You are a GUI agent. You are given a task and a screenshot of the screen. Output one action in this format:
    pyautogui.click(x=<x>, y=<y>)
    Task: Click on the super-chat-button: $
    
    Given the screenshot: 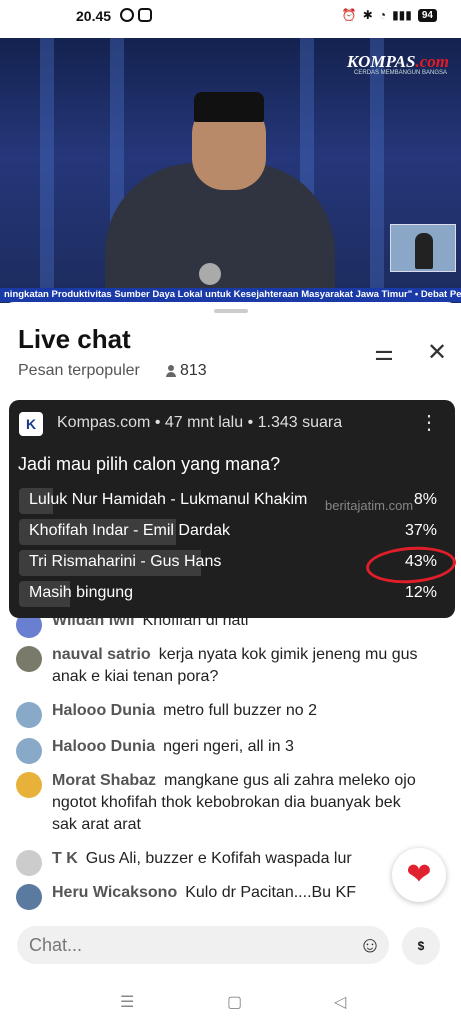 What is the action you would take?
    pyautogui.click(x=421, y=946)
    